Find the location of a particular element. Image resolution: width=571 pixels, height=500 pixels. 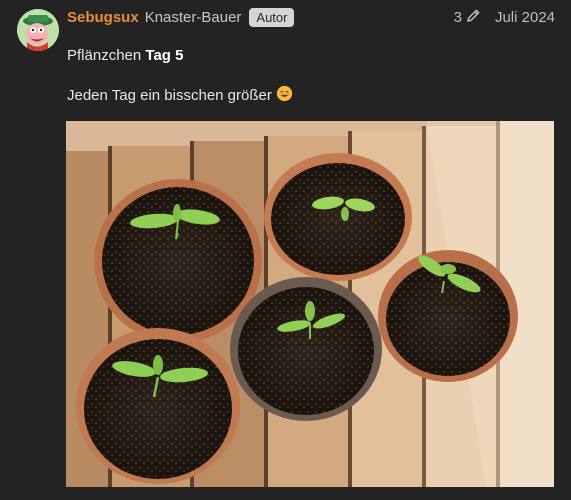

post-text-bold: Tag 5 is located at coordinates (164, 55).